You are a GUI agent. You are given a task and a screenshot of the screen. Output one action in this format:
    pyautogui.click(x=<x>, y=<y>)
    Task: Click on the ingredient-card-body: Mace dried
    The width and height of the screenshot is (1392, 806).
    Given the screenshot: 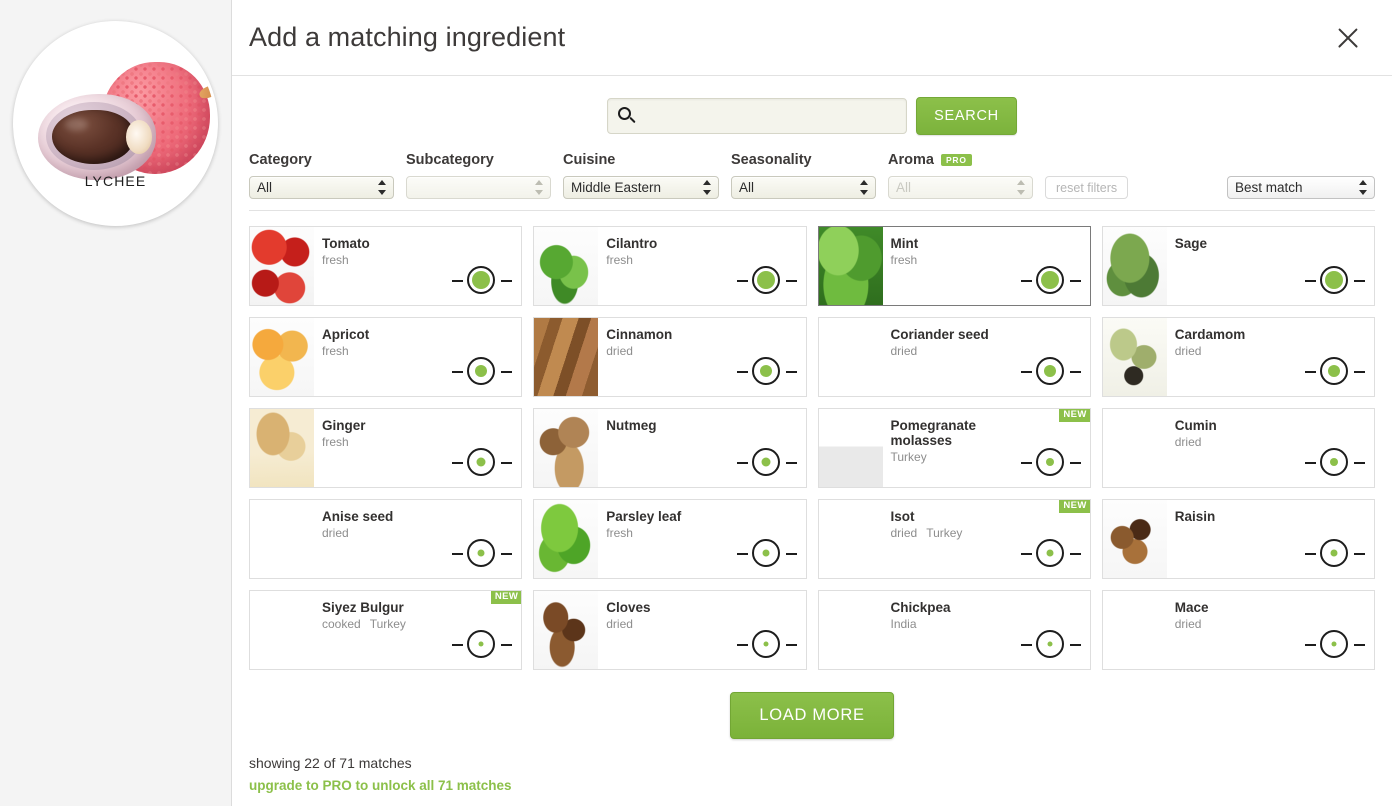 What is the action you would take?
    pyautogui.click(x=1270, y=630)
    